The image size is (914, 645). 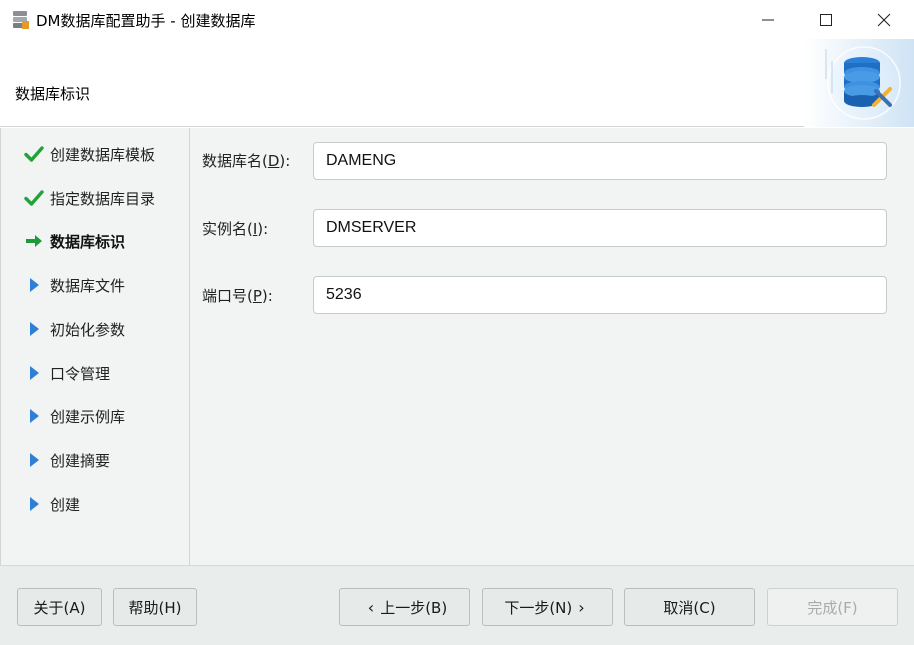 I want to click on help-button: 帮助(H), so click(x=155, y=607).